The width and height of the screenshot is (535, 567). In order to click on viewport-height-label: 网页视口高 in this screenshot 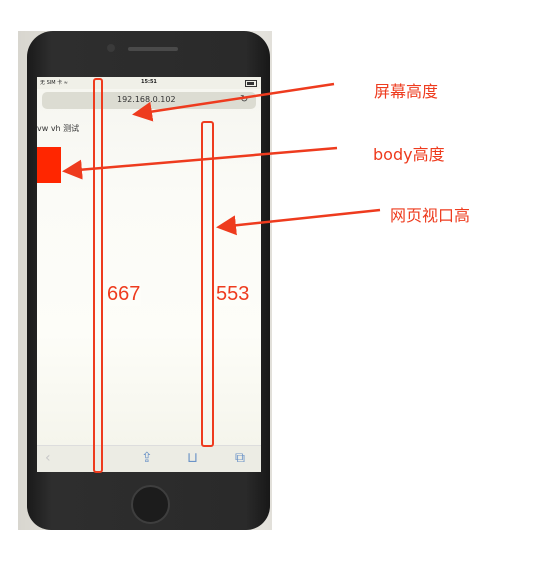, I will do `click(430, 215)`.